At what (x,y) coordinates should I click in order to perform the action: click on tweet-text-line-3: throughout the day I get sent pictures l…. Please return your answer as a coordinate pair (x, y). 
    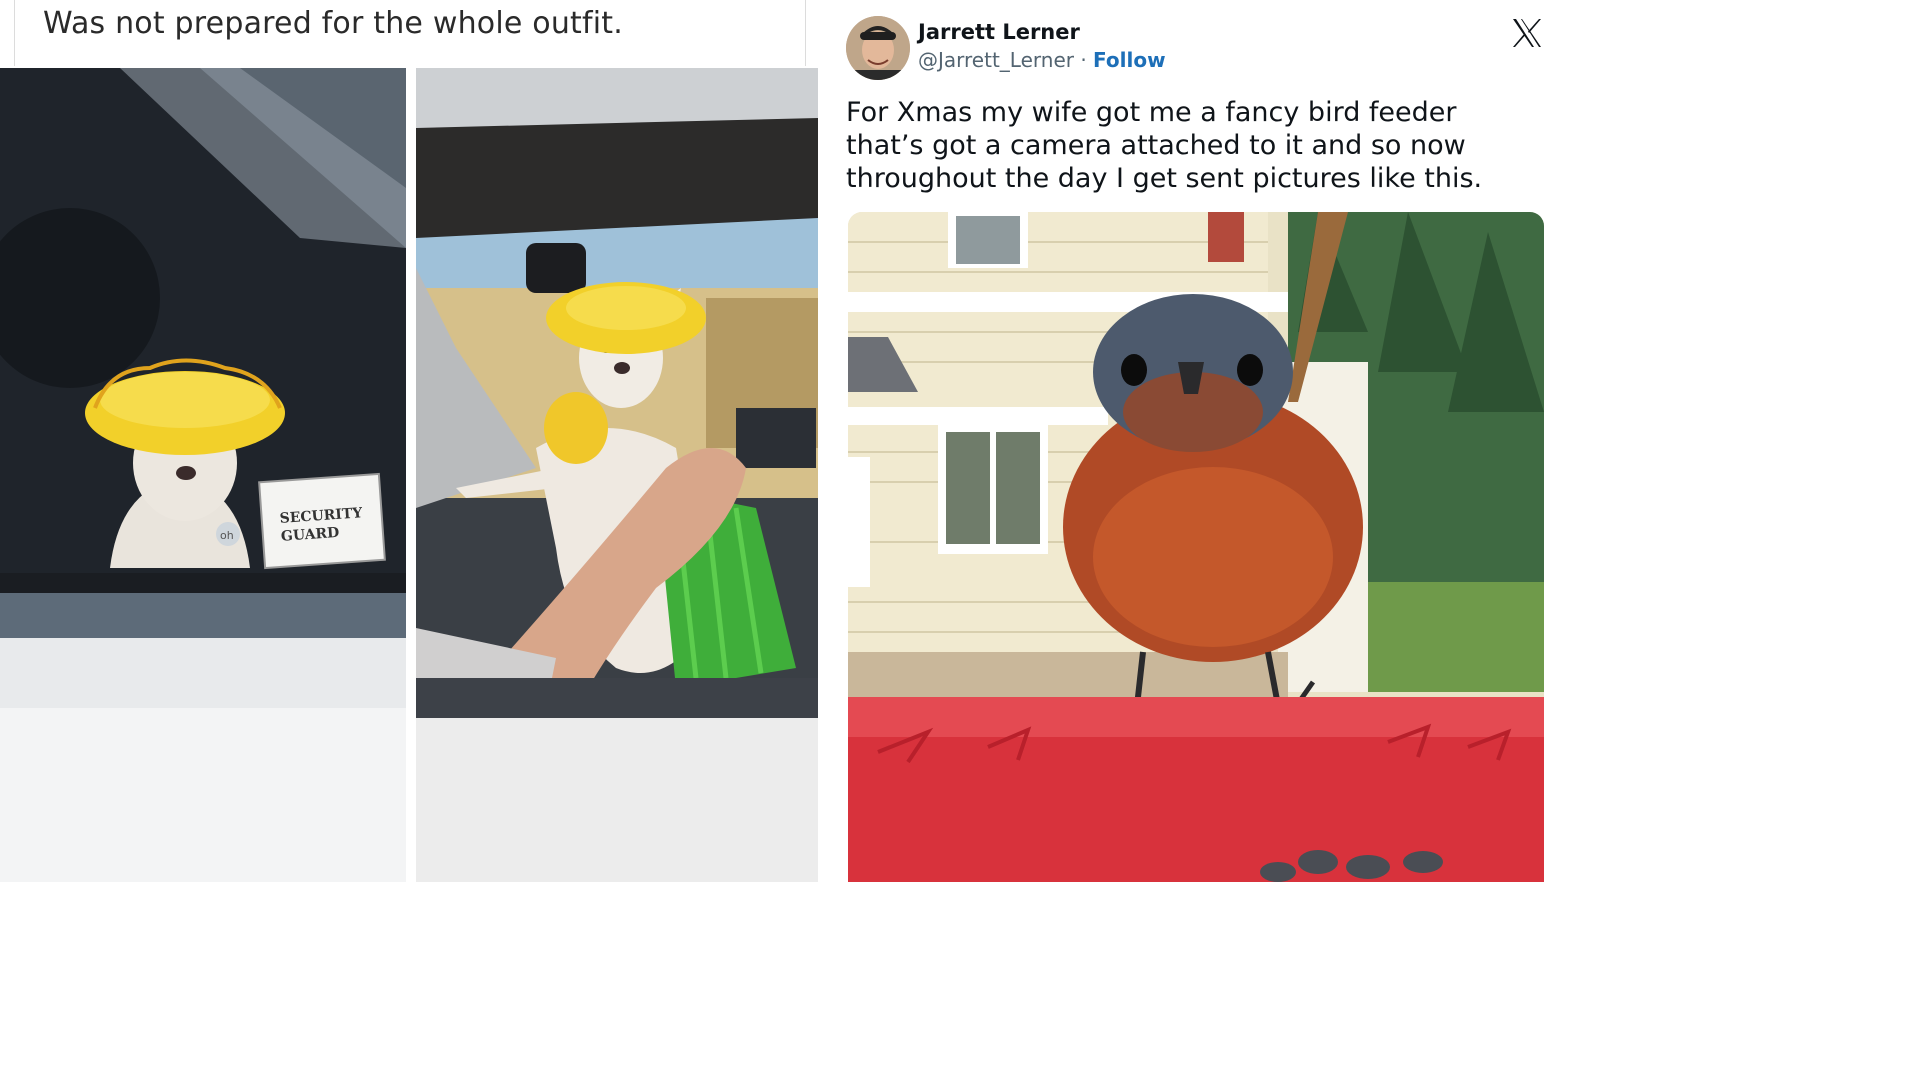
    Looking at the image, I should click on (1164, 178).